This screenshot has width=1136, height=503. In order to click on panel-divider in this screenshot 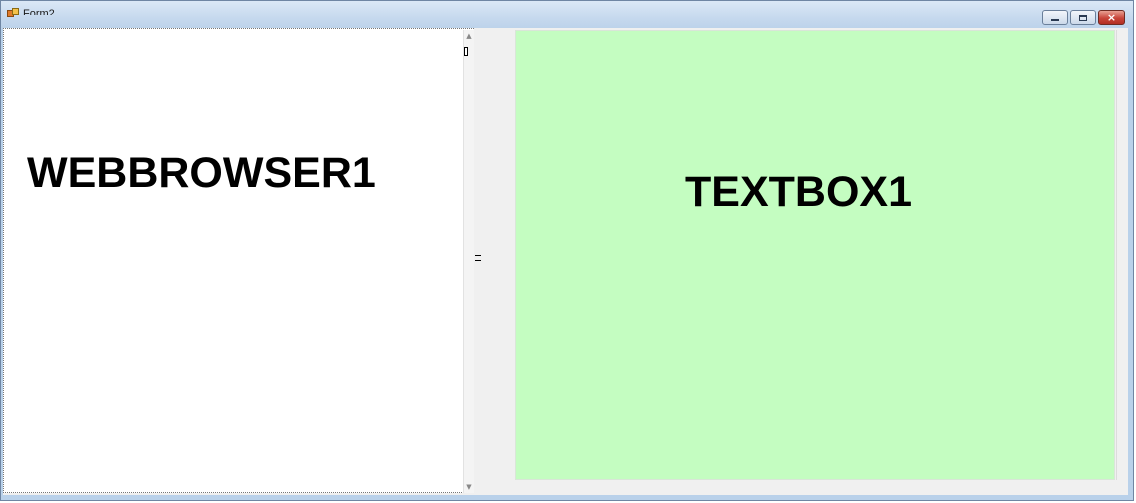, I will do `click(1116, 255)`.